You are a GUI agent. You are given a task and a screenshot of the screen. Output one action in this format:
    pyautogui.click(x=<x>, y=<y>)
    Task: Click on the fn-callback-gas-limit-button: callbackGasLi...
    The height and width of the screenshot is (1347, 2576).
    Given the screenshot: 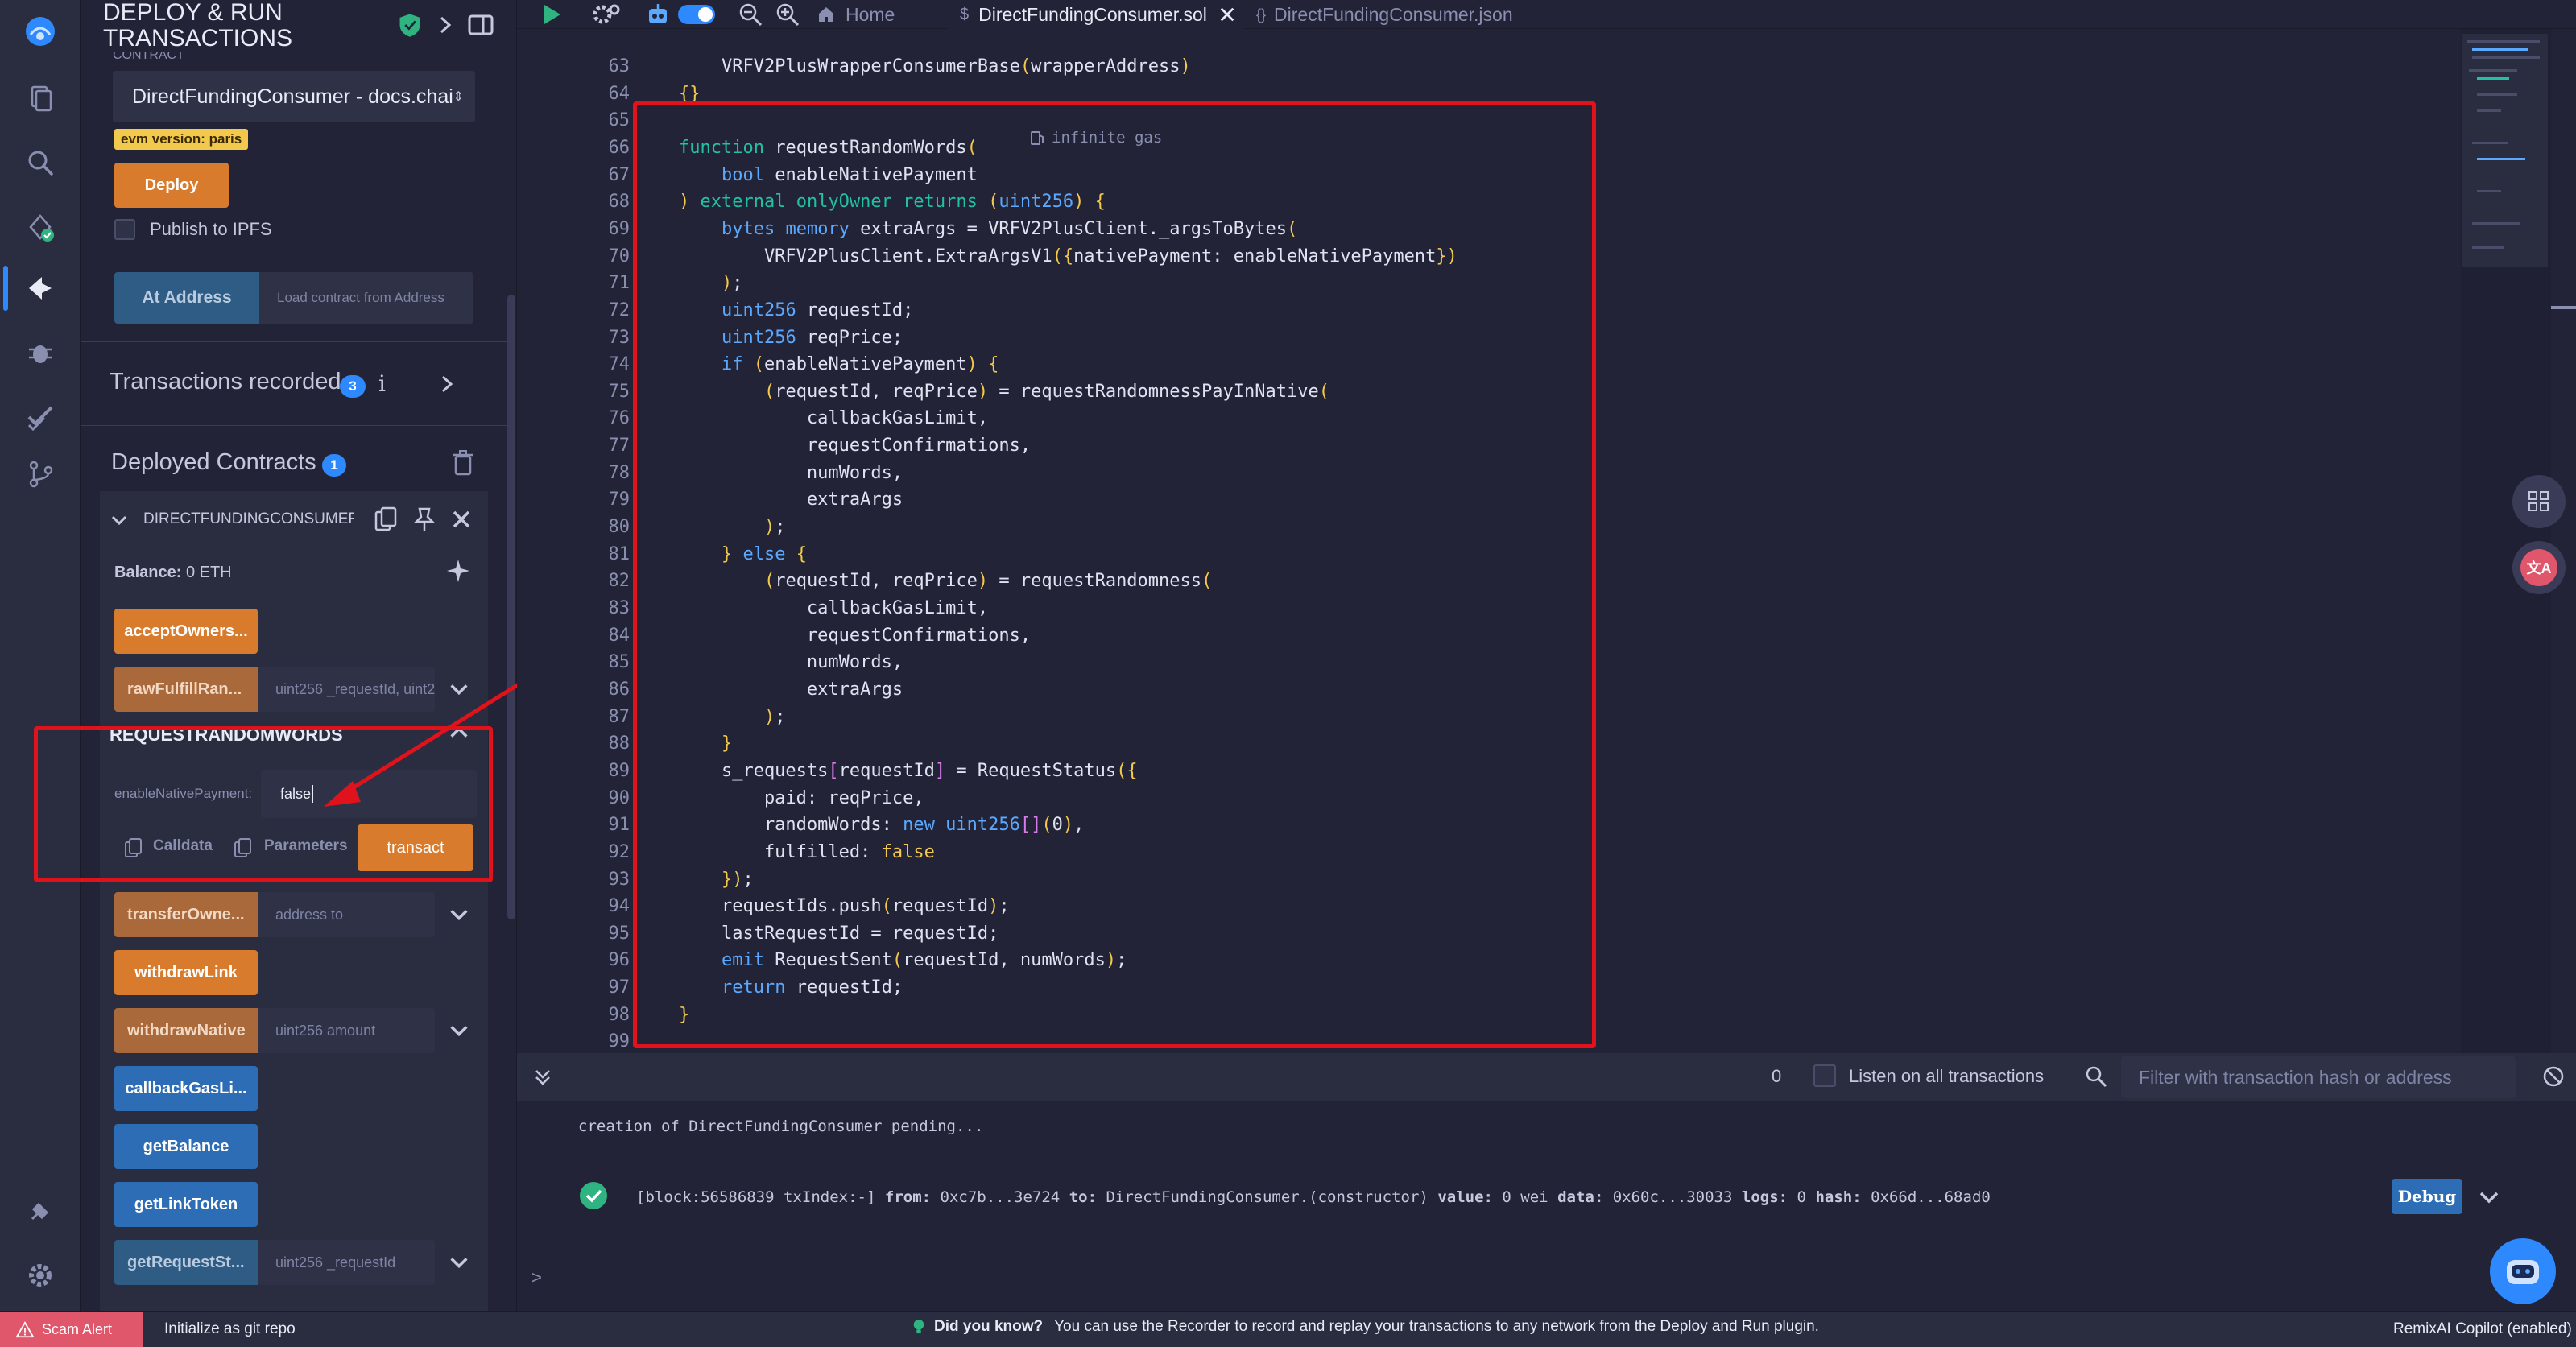 What is the action you would take?
    pyautogui.click(x=186, y=1088)
    